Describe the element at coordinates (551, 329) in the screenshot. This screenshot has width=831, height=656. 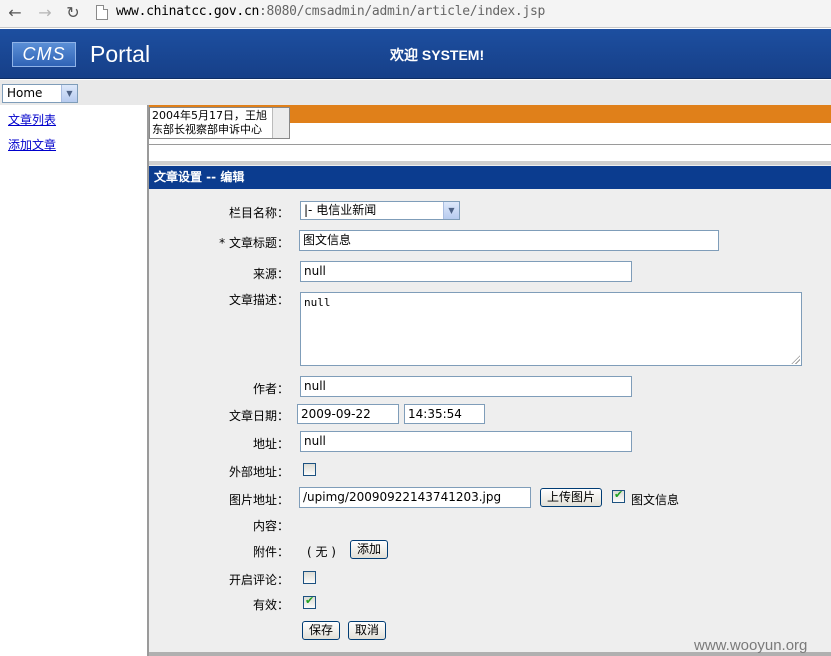
I see `description-textarea: null` at that location.